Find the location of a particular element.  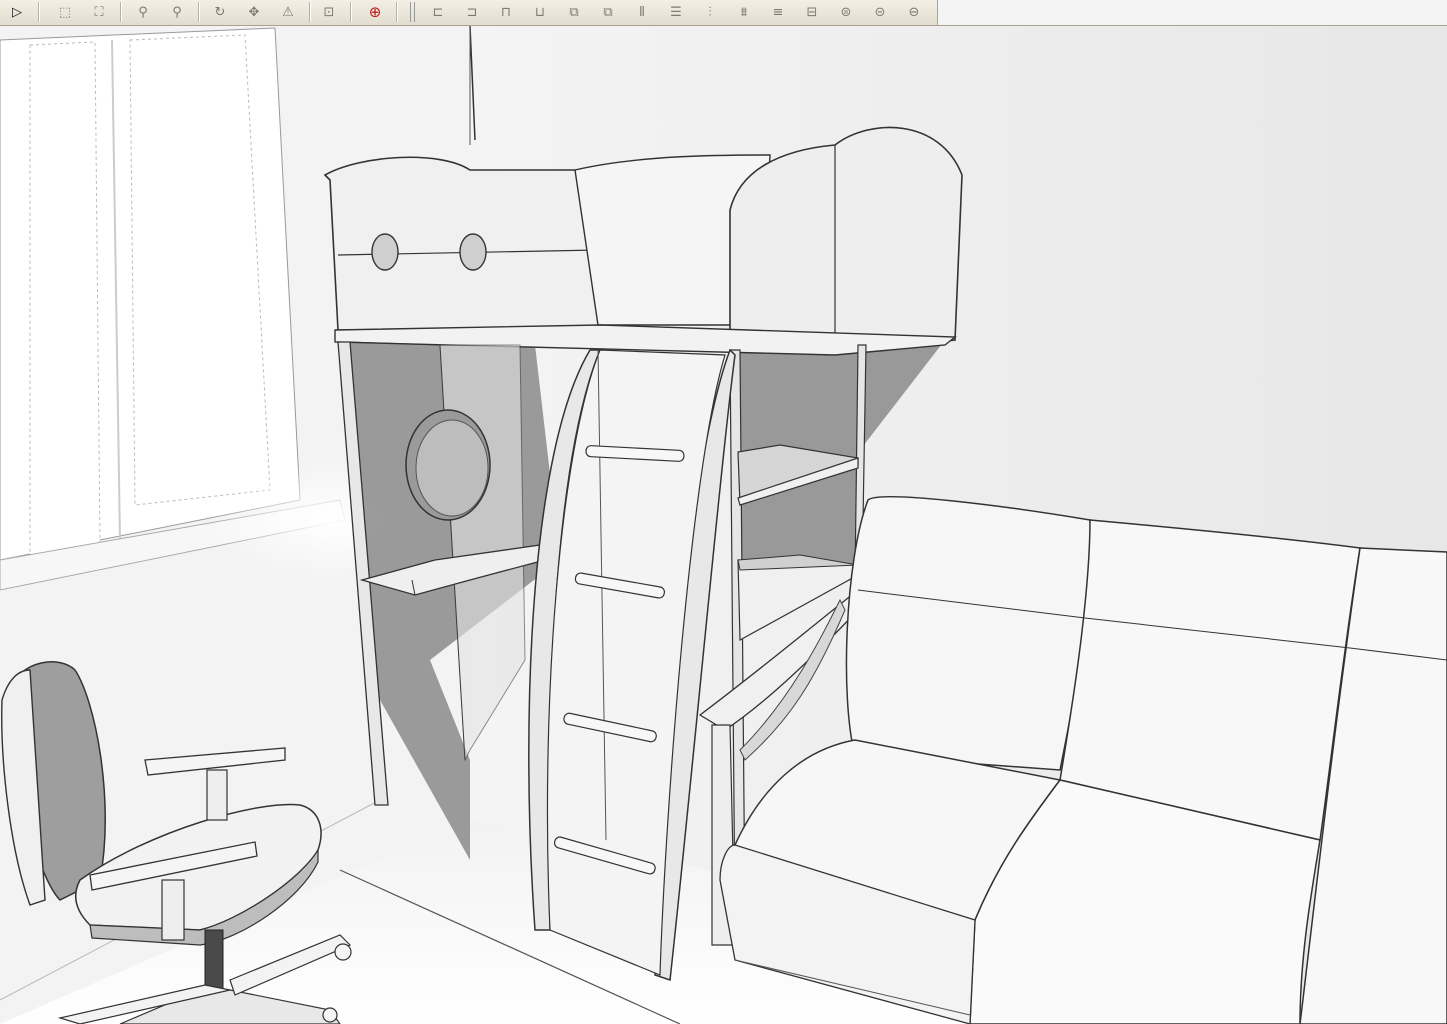

select-arrow-icon: ▷ is located at coordinates (17, 12).